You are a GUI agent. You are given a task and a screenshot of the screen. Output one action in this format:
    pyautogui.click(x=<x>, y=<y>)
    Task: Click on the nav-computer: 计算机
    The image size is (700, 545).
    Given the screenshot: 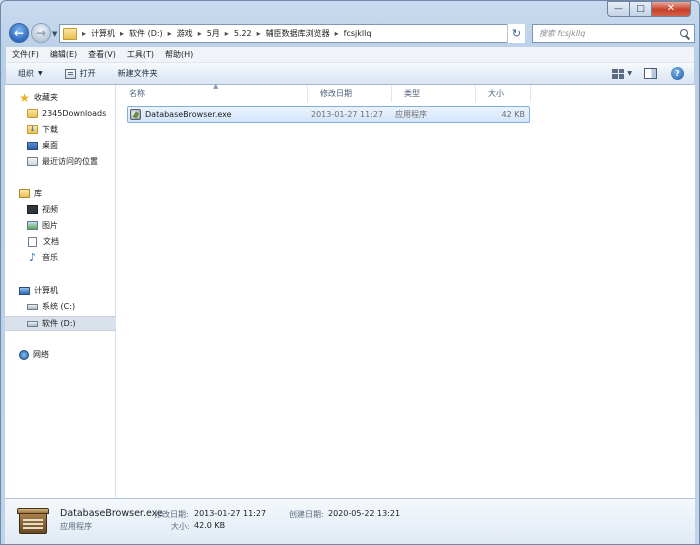 What is the action you would take?
    pyautogui.click(x=60, y=290)
    